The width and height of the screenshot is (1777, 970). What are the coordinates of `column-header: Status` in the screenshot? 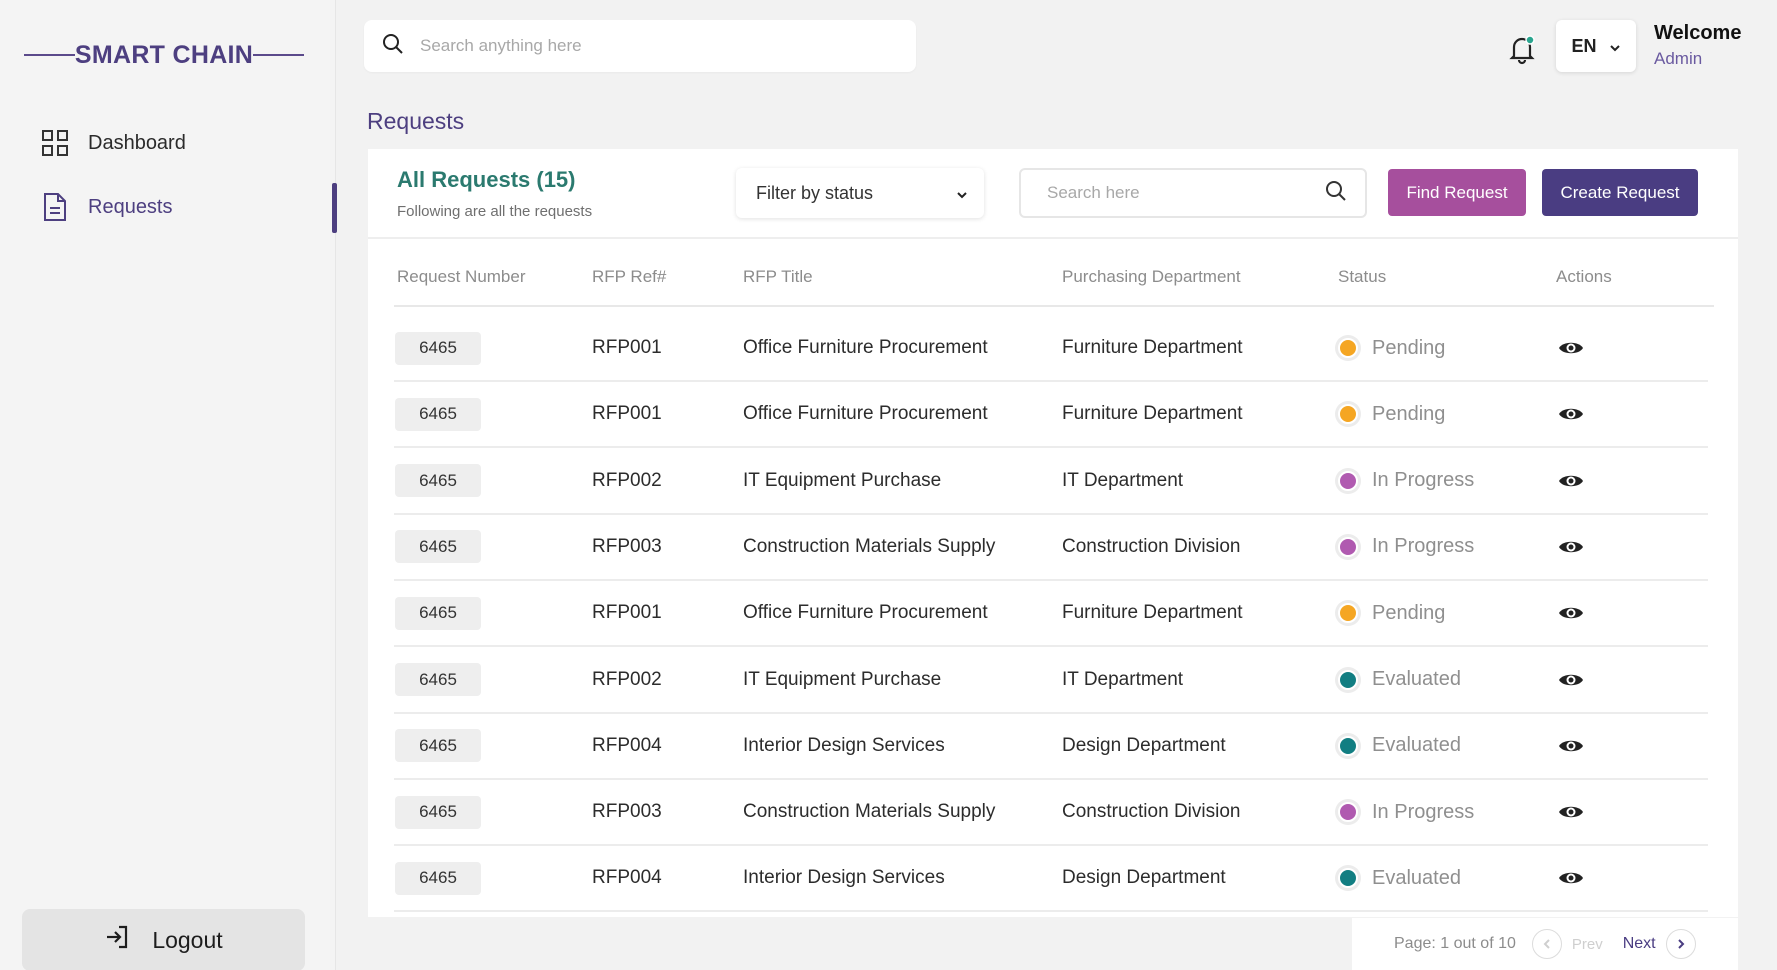 It's located at (1362, 276).